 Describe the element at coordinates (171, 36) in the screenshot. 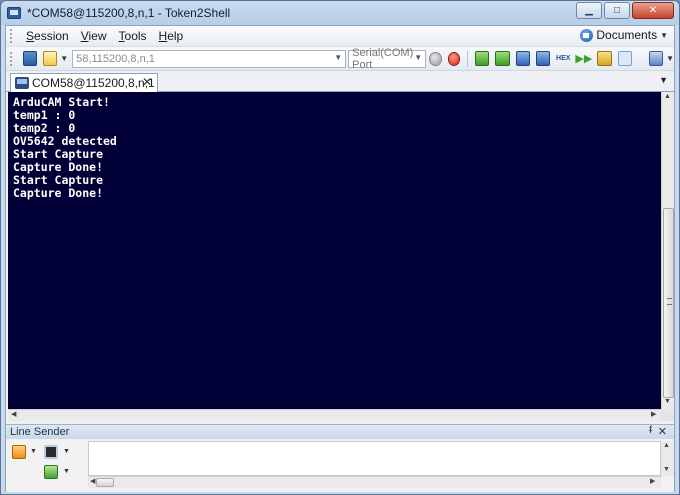

I see `menu-help: Help` at that location.